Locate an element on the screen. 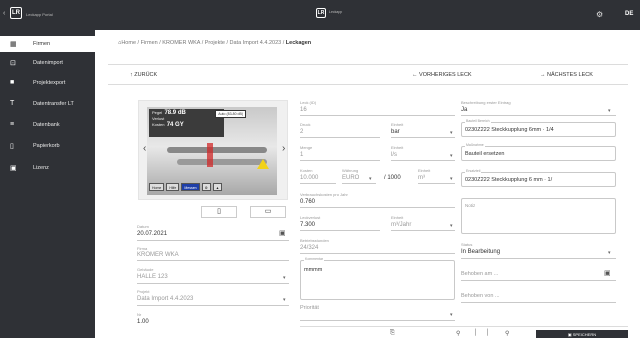 This screenshot has width=640, height=338. company-label: Firma is located at coordinates (142, 248).